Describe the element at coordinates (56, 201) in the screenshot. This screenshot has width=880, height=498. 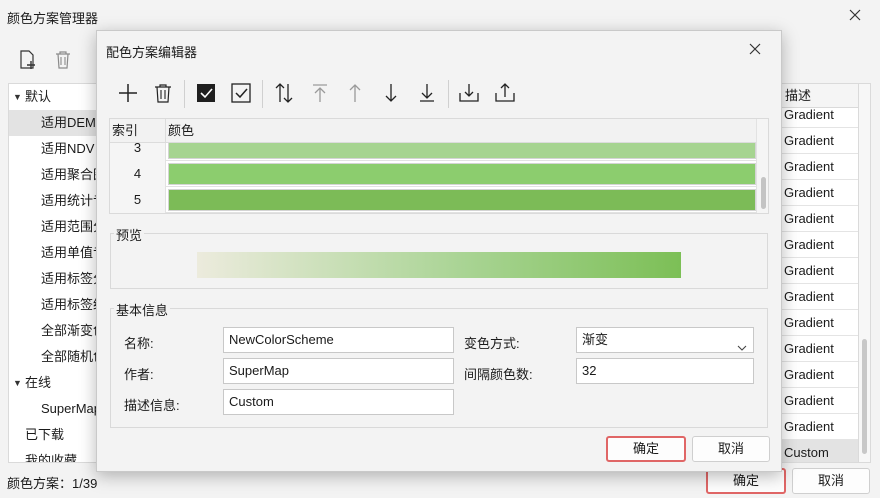
I see `tree-item: 适用统计专` at that location.